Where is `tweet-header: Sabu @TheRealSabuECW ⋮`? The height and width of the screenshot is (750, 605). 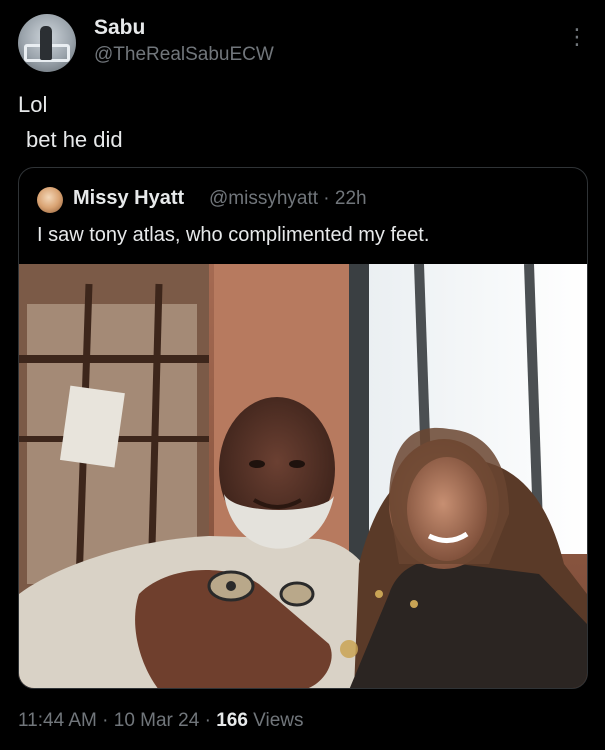
tweet-header: Sabu @TheRealSabuECW ⋮ is located at coordinates (303, 44).